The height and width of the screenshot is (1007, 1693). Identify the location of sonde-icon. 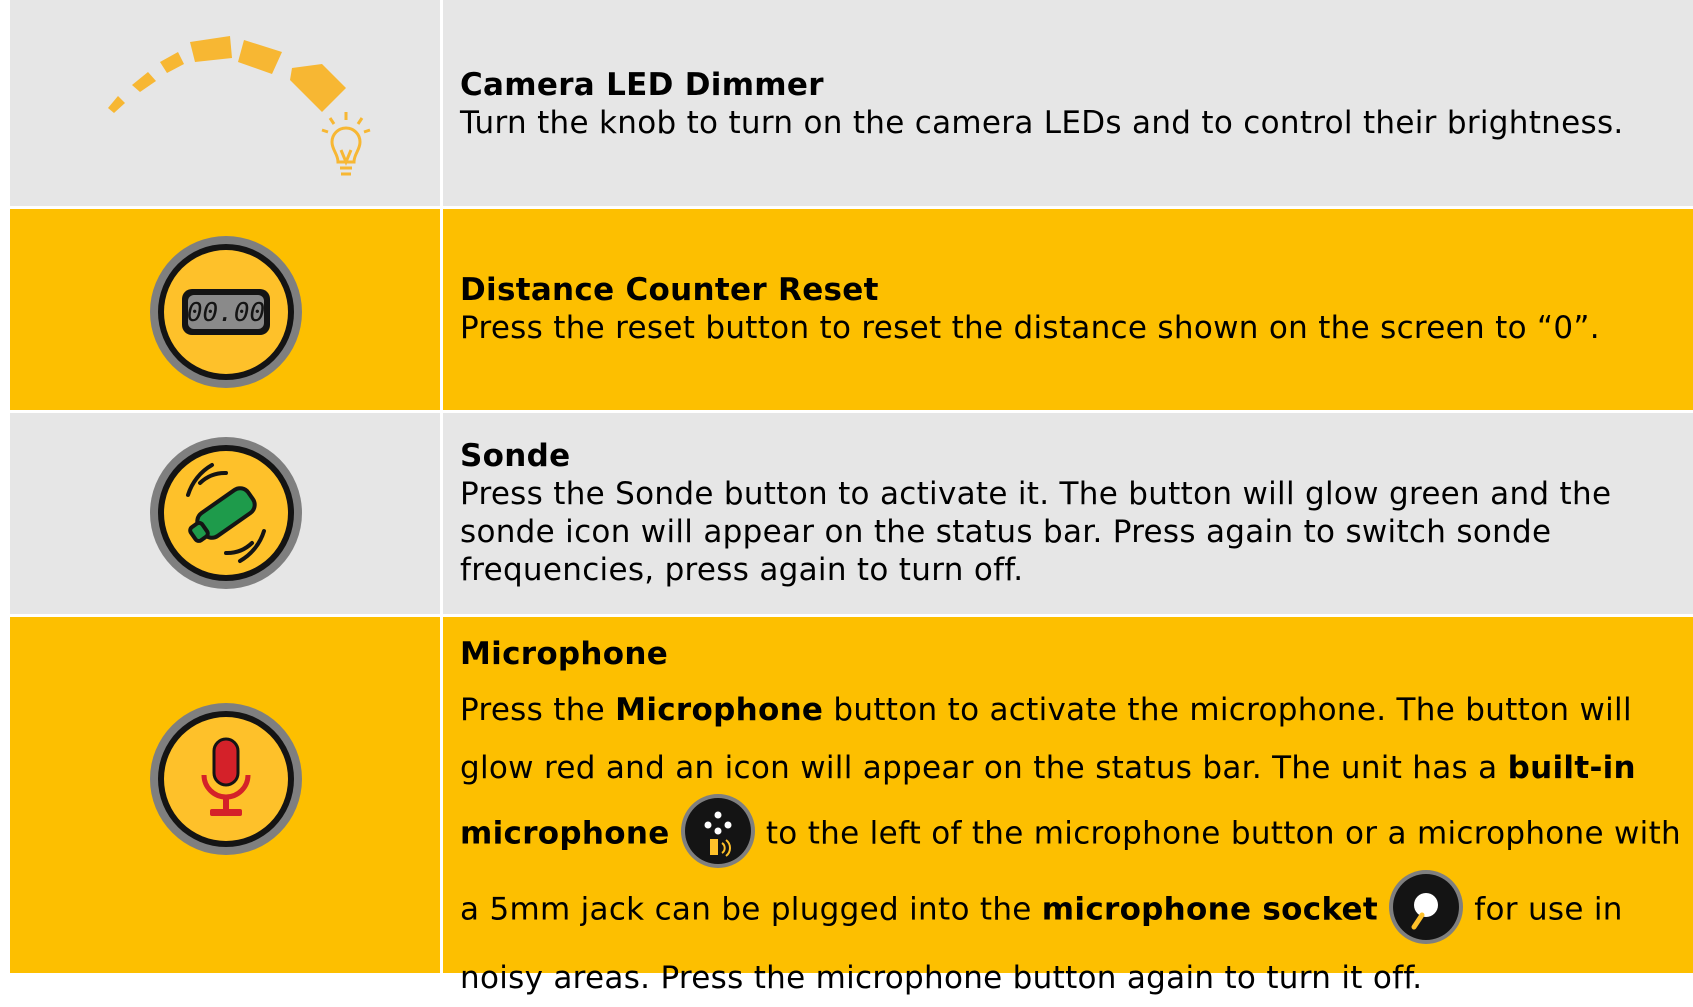
(226, 513).